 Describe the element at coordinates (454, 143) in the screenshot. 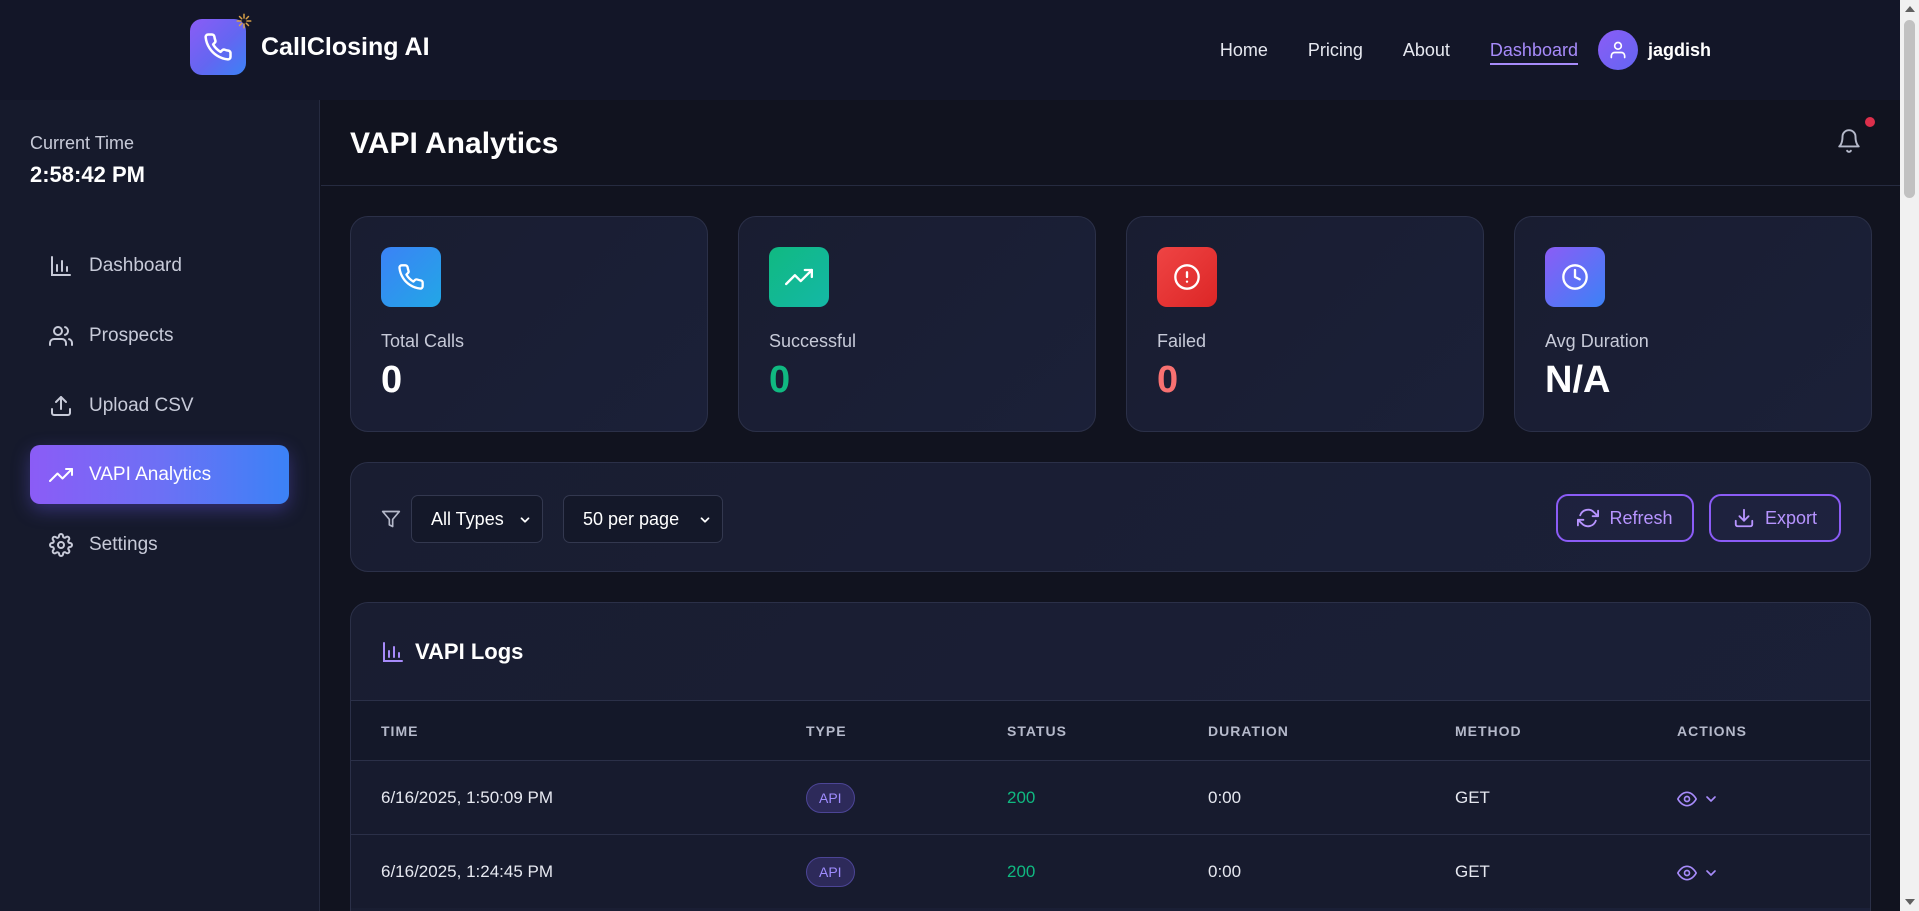

I see `page-title: VAPI Analytics` at that location.